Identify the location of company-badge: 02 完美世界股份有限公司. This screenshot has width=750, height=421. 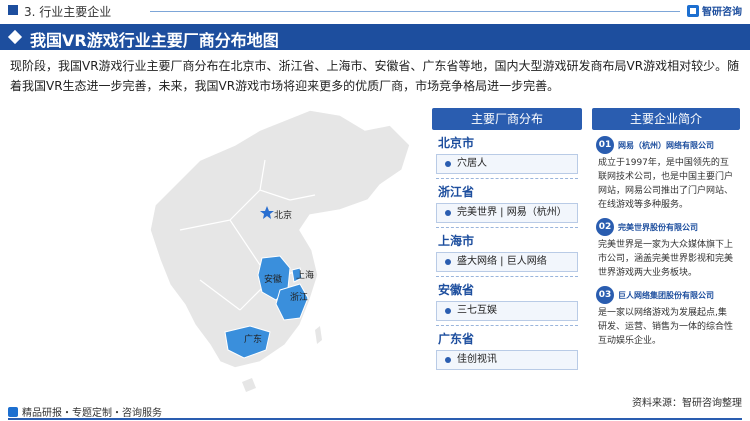
(666, 227).